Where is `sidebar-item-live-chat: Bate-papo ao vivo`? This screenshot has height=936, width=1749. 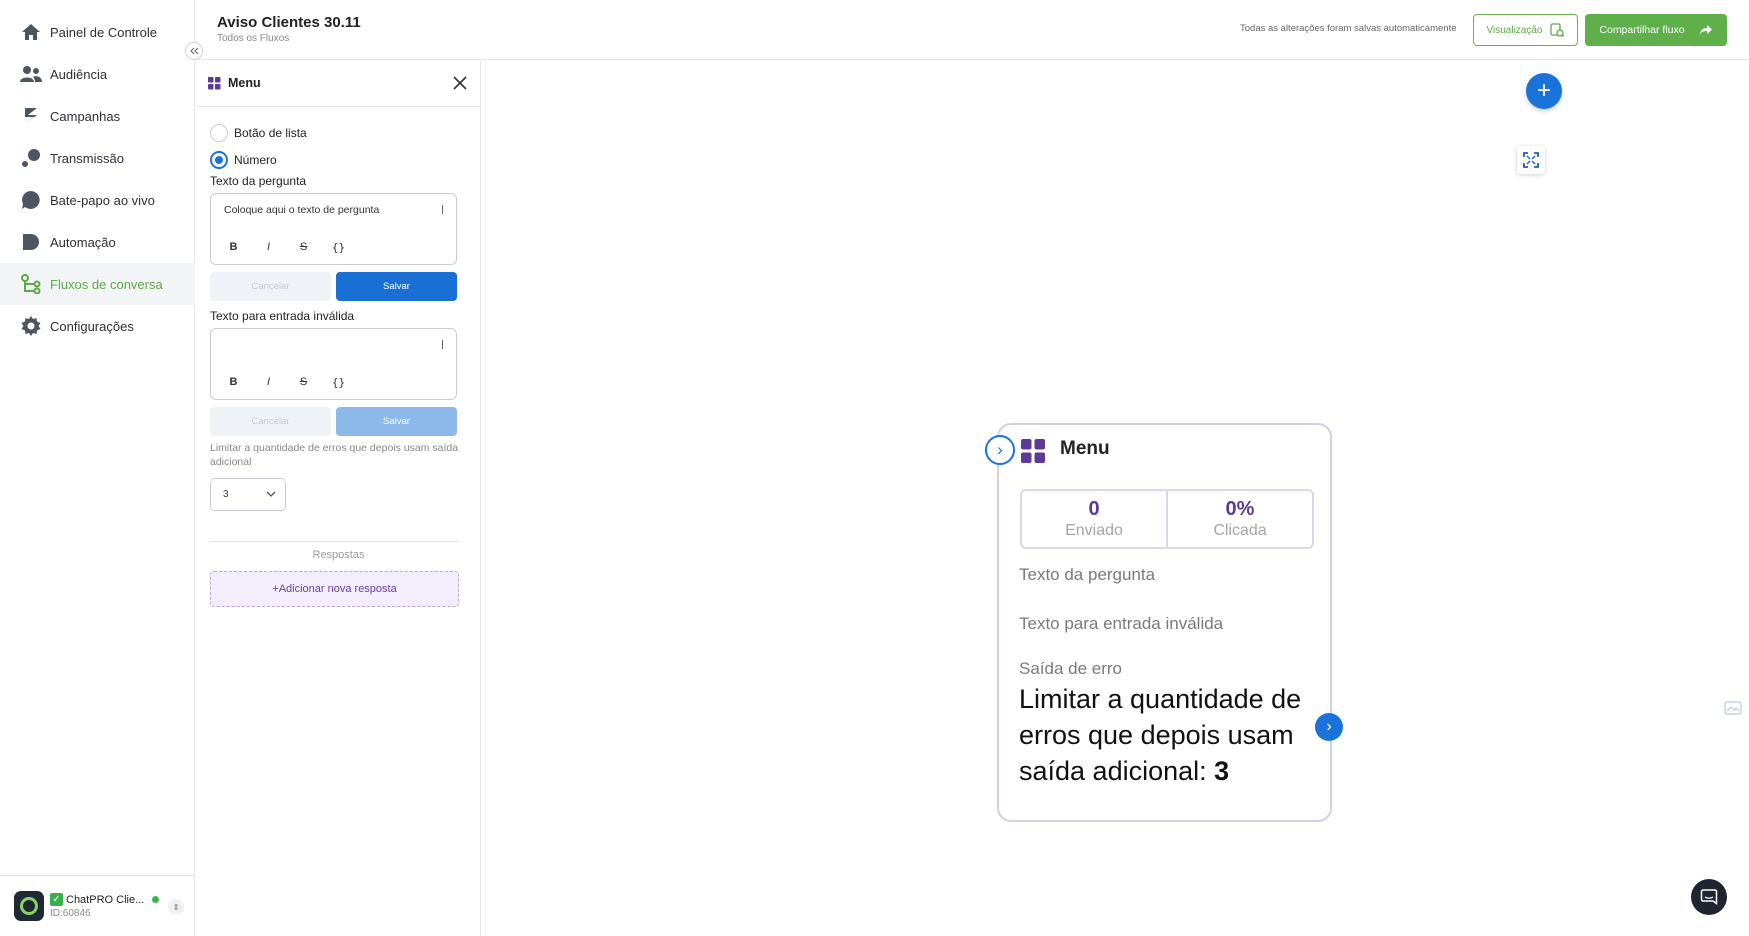
sidebar-item-live-chat: Bate-papo ao vivo is located at coordinates (97, 200).